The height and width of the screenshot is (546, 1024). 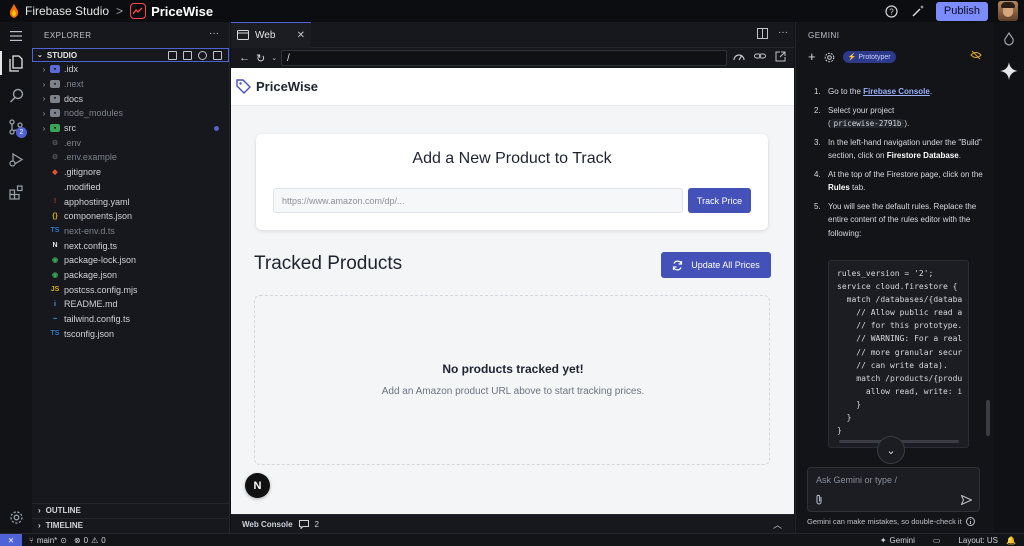 What do you see at coordinates (89, 230) in the screenshot?
I see `tree-item-label: next-env.d.ts` at bounding box center [89, 230].